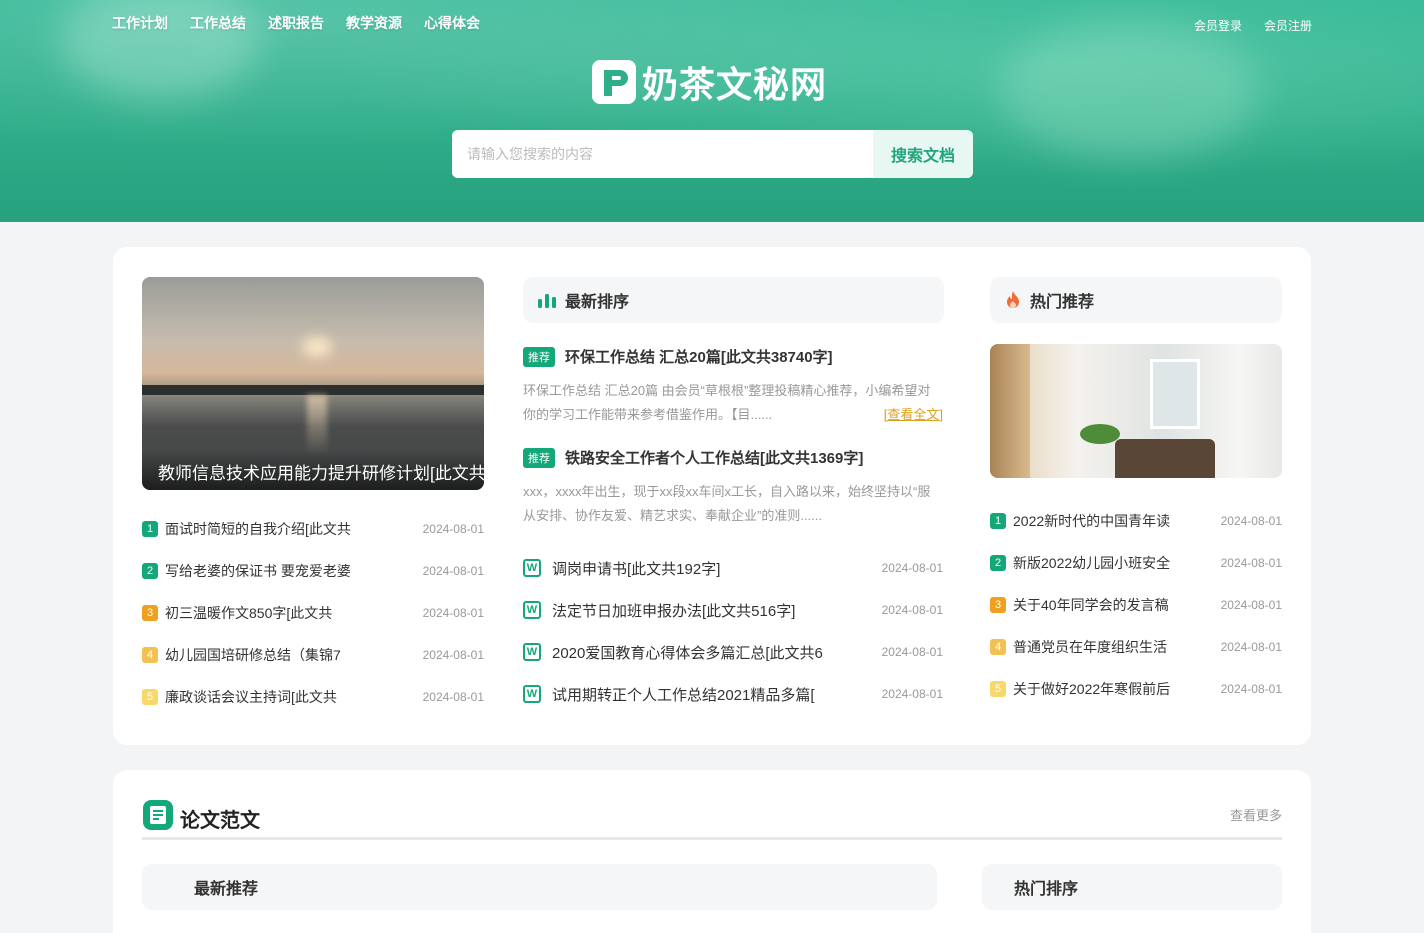  I want to click on item-title: 试用期转正个人工作总结2021精品多篇[, so click(683, 695).